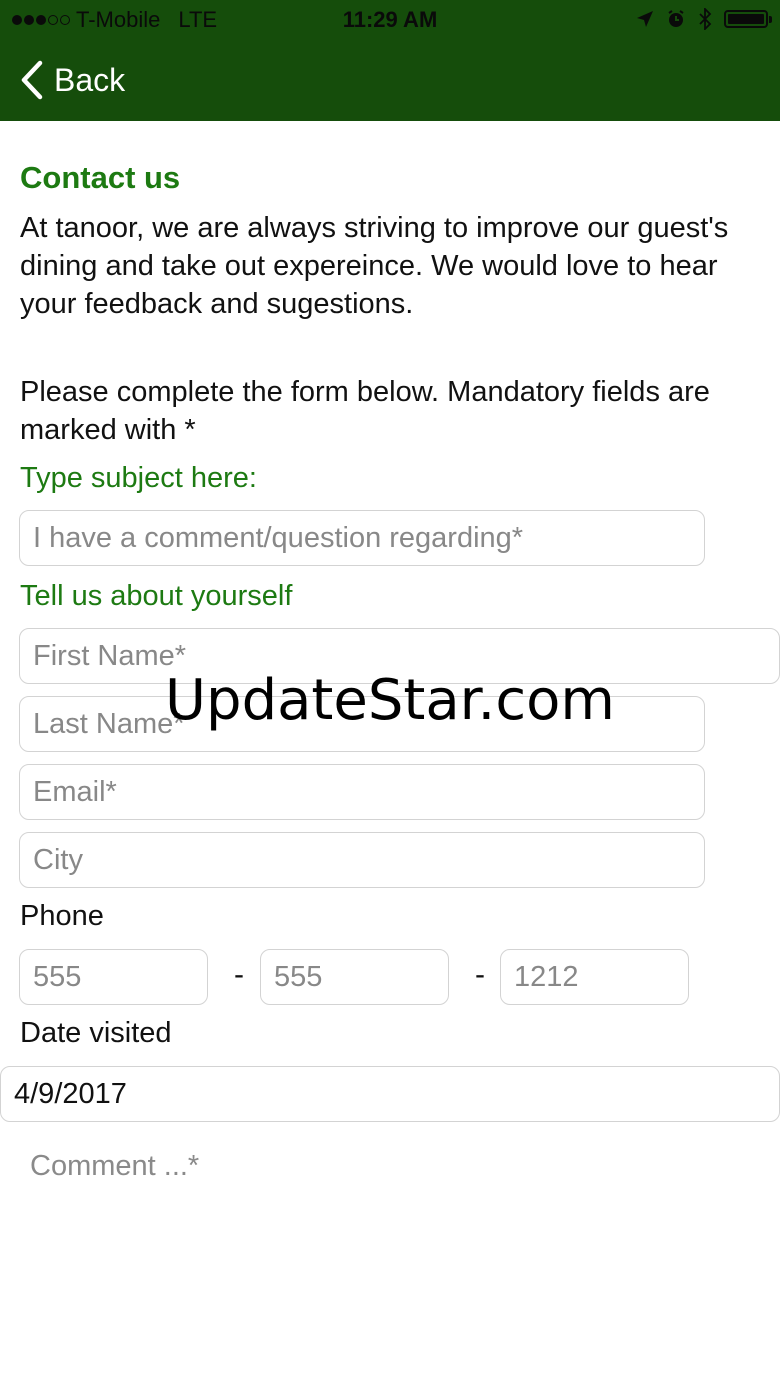 The width and height of the screenshot is (780, 1387). What do you see at coordinates (100, 177) in the screenshot?
I see `page-title: Contact us` at bounding box center [100, 177].